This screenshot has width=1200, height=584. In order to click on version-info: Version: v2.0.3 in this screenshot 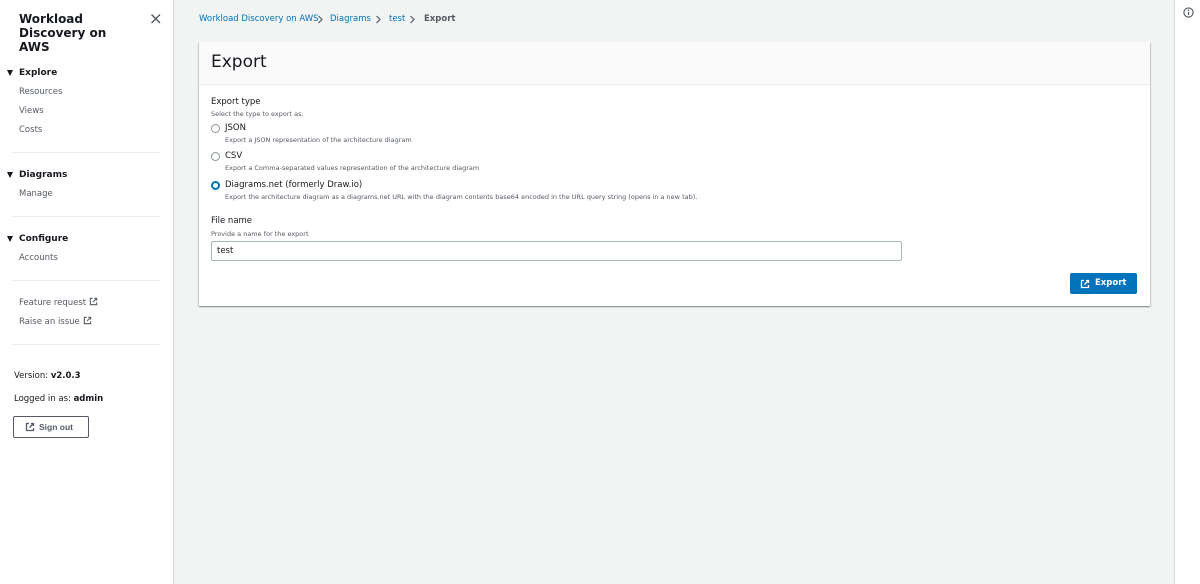, I will do `click(47, 376)`.